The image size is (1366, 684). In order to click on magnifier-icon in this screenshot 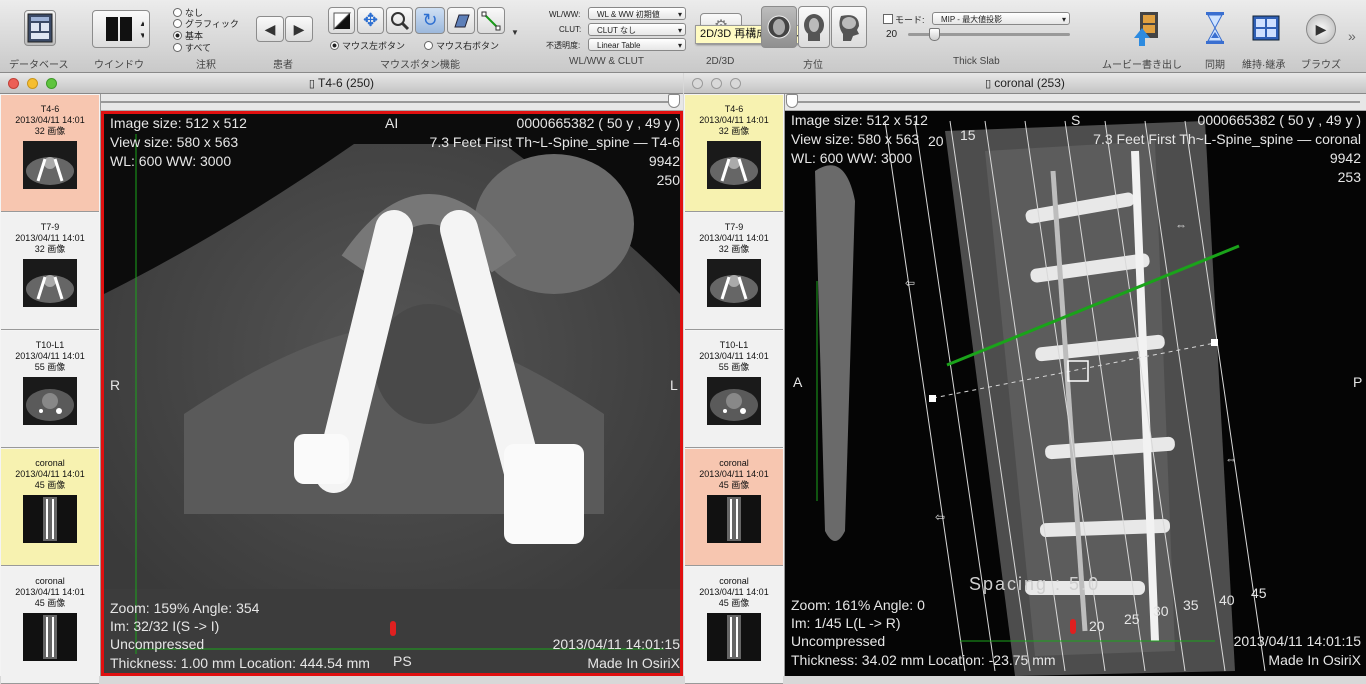, I will do `click(399, 20)`.